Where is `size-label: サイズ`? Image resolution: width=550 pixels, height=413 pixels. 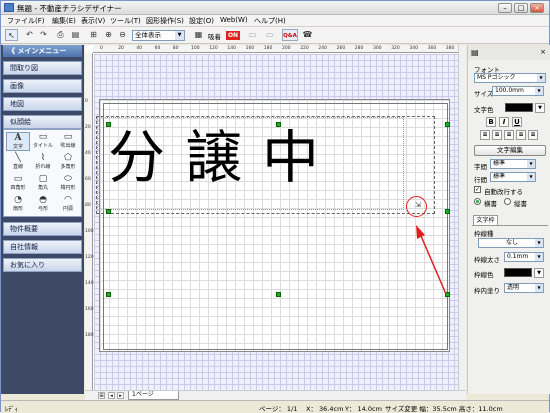 size-label: サイズ is located at coordinates (484, 94).